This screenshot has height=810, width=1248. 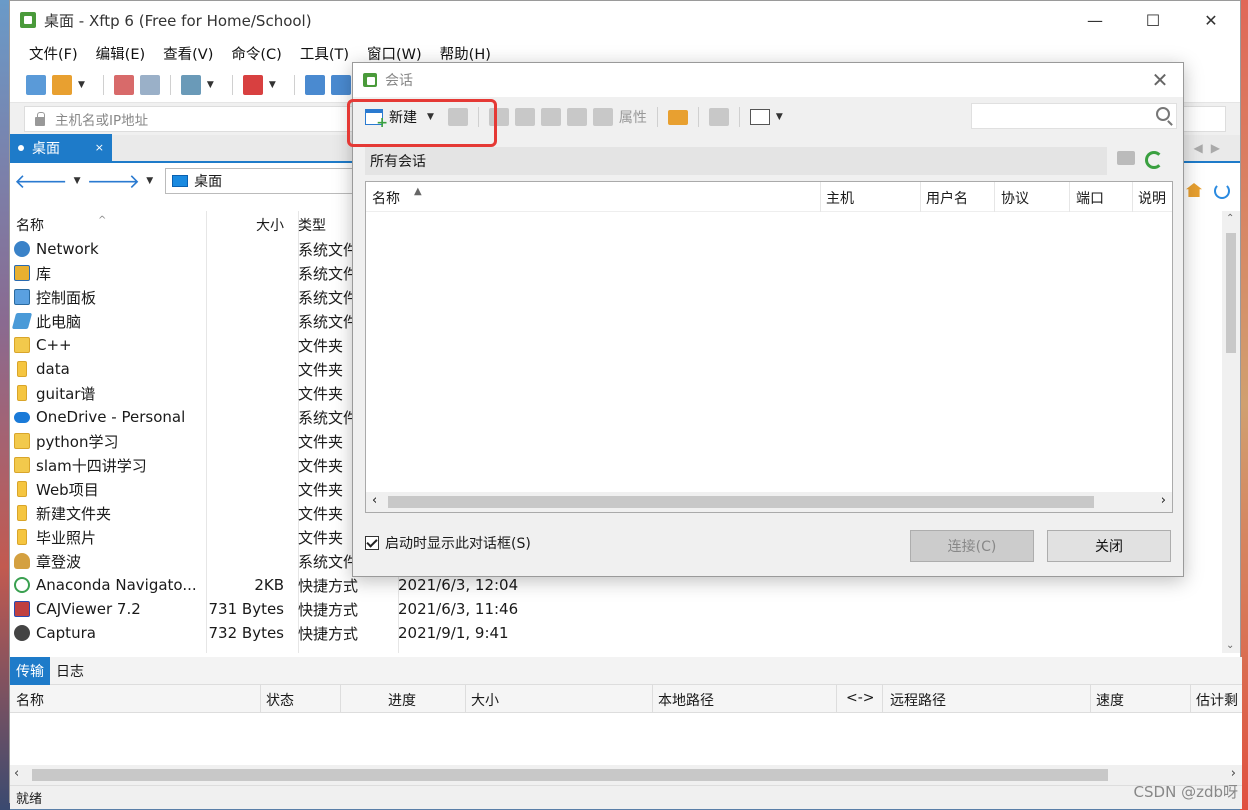 I want to click on scroll-right-icon: ›, so click(x=1233, y=773).